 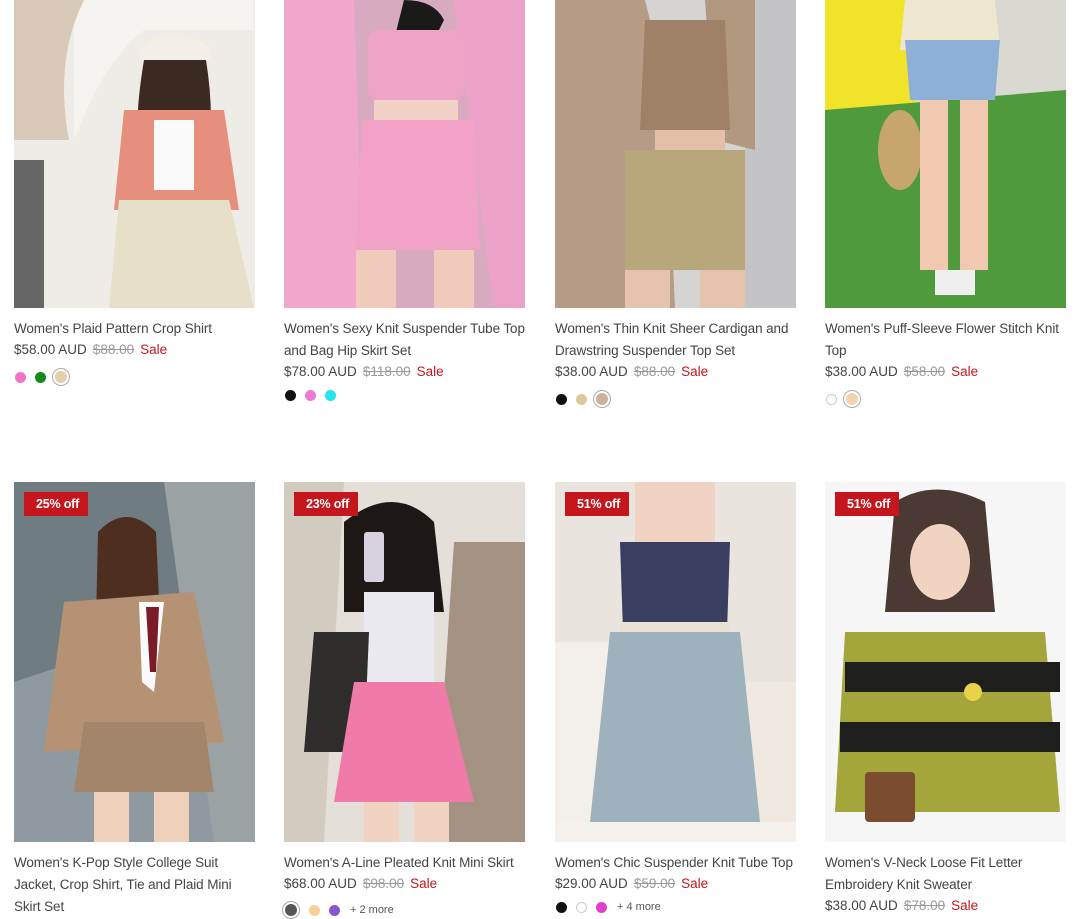 I want to click on color-swatches: + 2 more, so click(x=338, y=910).